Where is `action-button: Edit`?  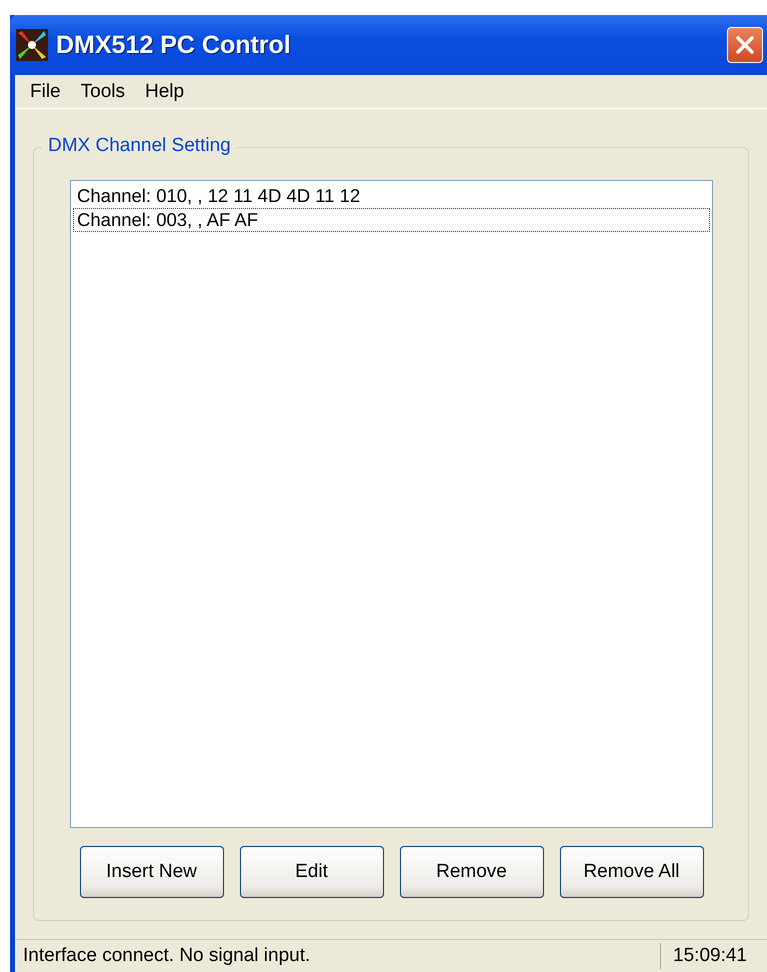 action-button: Edit is located at coordinates (312, 872).